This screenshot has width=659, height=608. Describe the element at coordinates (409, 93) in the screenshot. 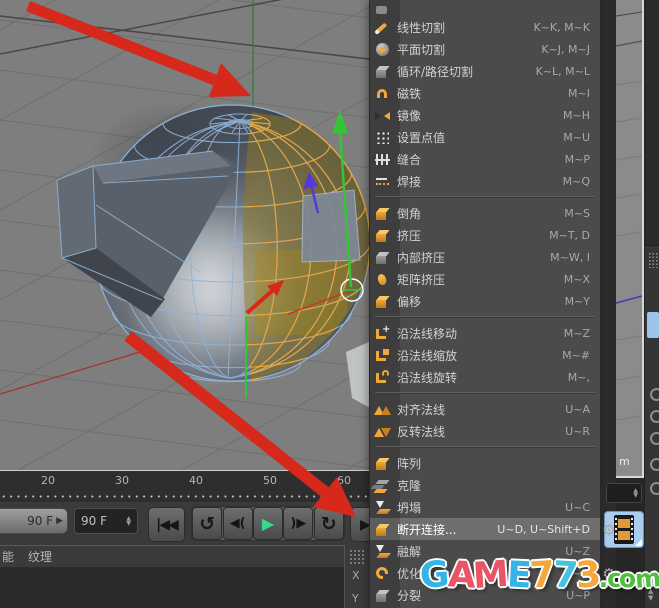

I see `menu-item-label: 磁铁` at that location.